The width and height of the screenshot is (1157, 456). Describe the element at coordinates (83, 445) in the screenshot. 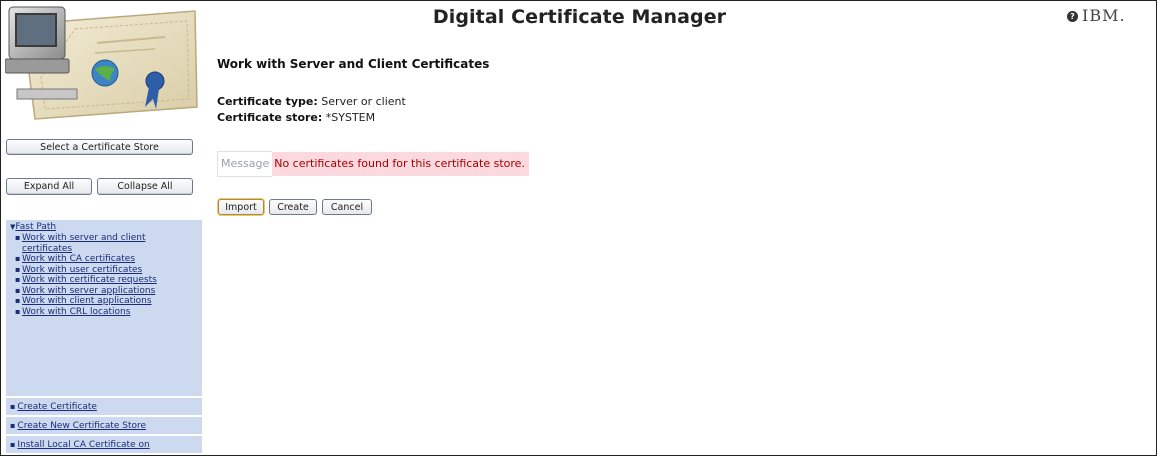

I see `install-ca-link: Install Local CA Certificate on` at that location.